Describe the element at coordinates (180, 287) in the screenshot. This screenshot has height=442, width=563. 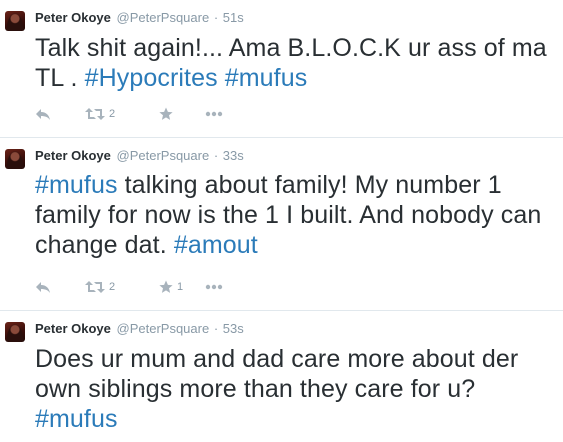
I see `favorite-count: 1` at that location.